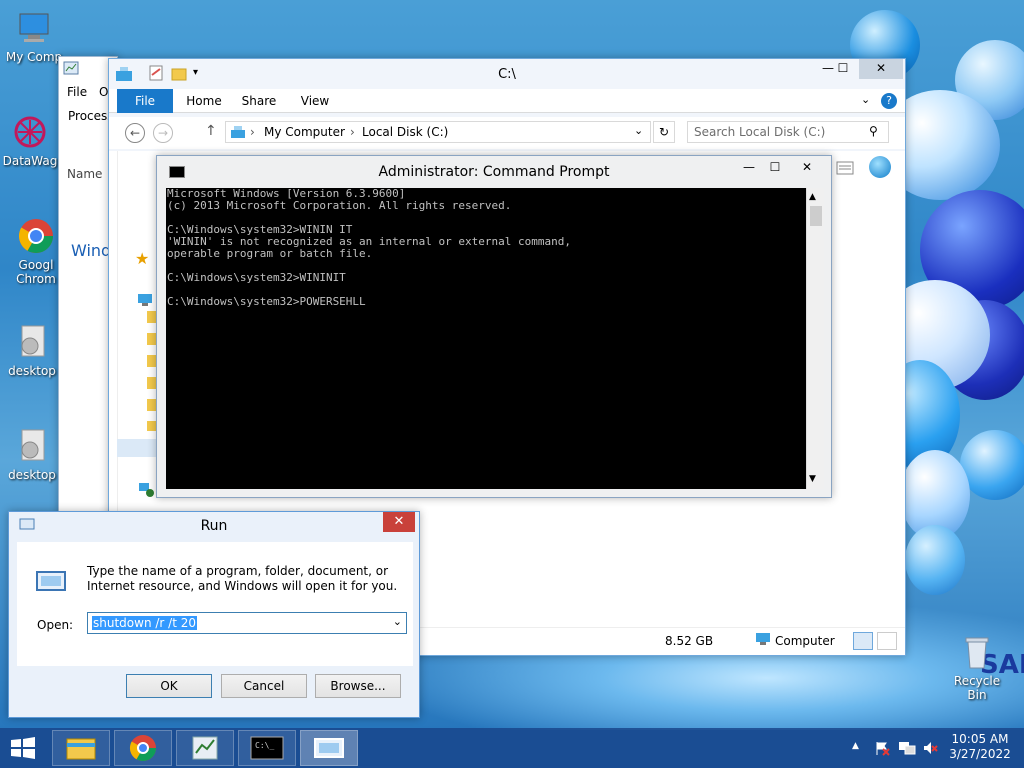  I want to click on tab-file: File, so click(145, 101).